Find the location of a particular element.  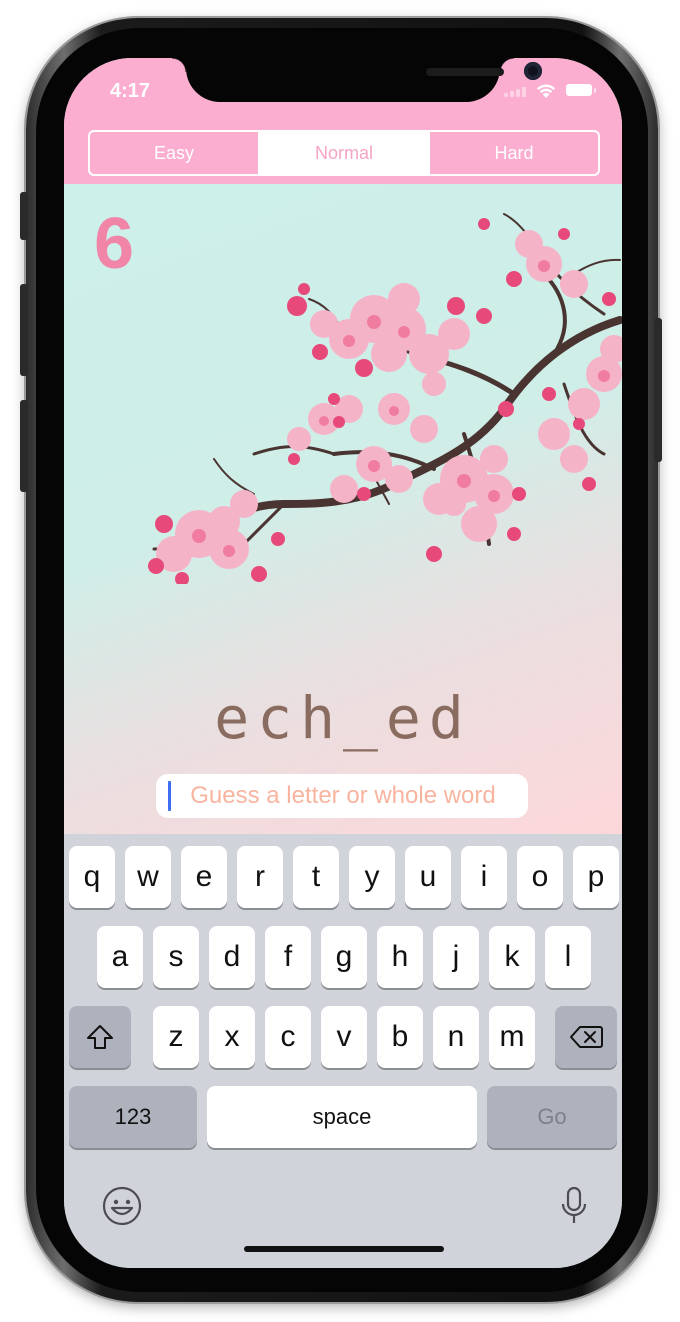

key-f: f is located at coordinates (288, 957).